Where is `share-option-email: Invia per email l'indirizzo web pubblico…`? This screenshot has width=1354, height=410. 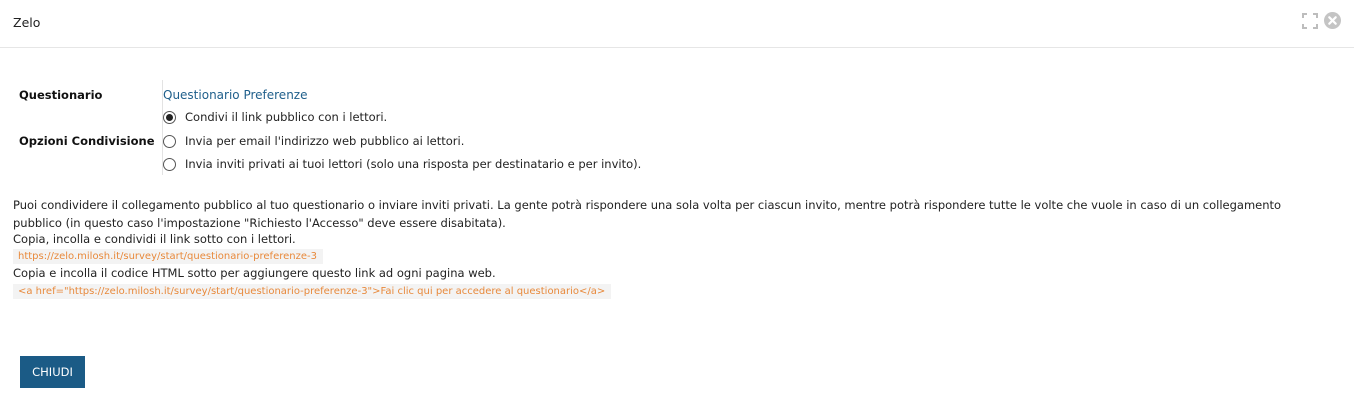
share-option-email: Invia per email l'indirizzo web pubblico… is located at coordinates (313, 141).